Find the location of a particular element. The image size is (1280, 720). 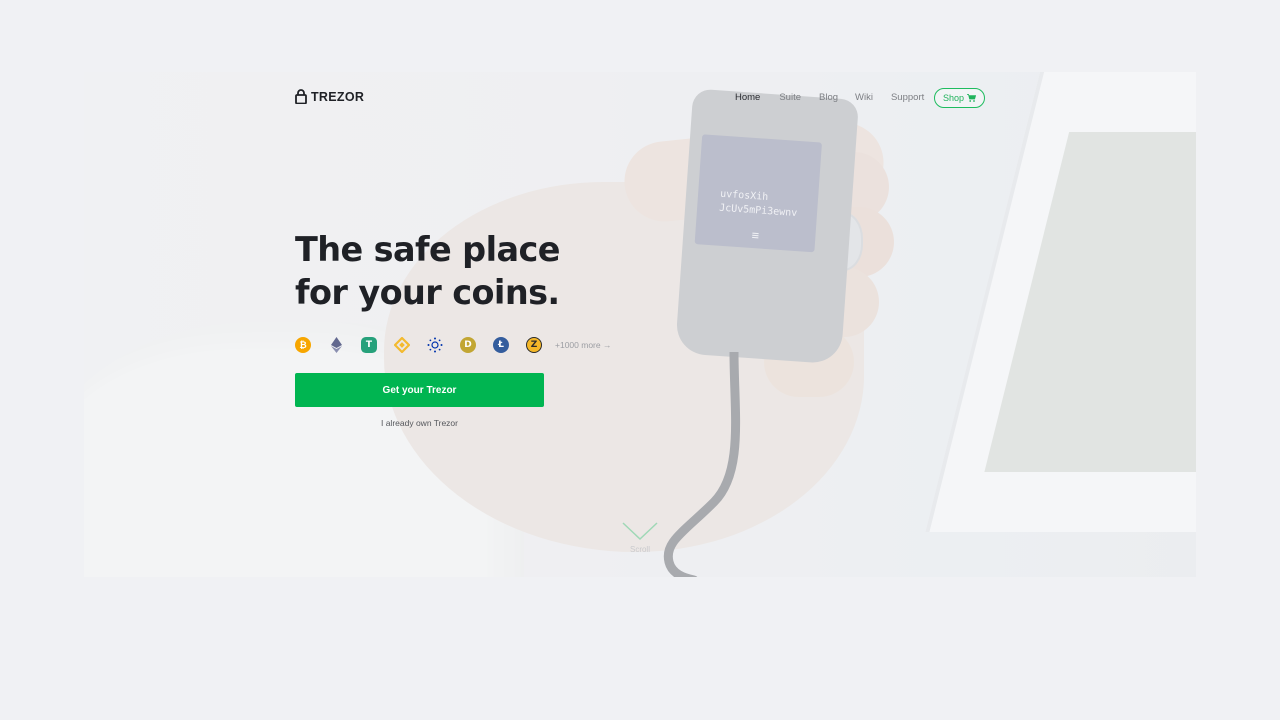

nav-wiki: Wiki is located at coordinates (864, 97).